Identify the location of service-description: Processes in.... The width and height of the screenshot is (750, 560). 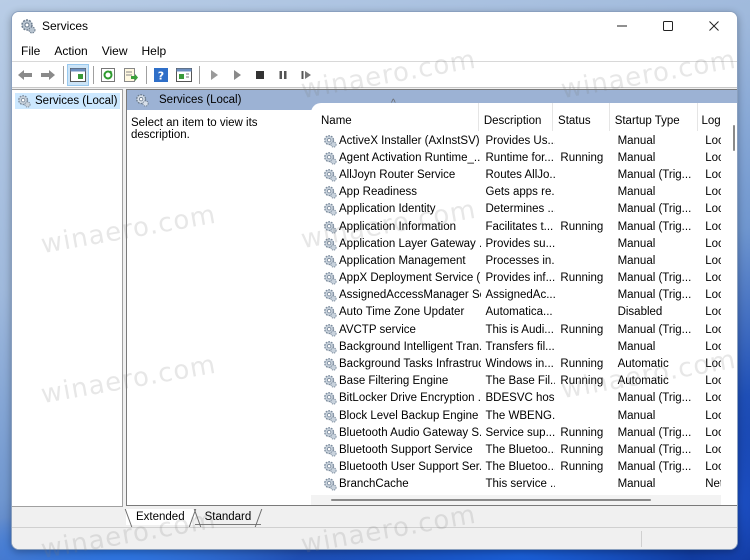
(520, 260).